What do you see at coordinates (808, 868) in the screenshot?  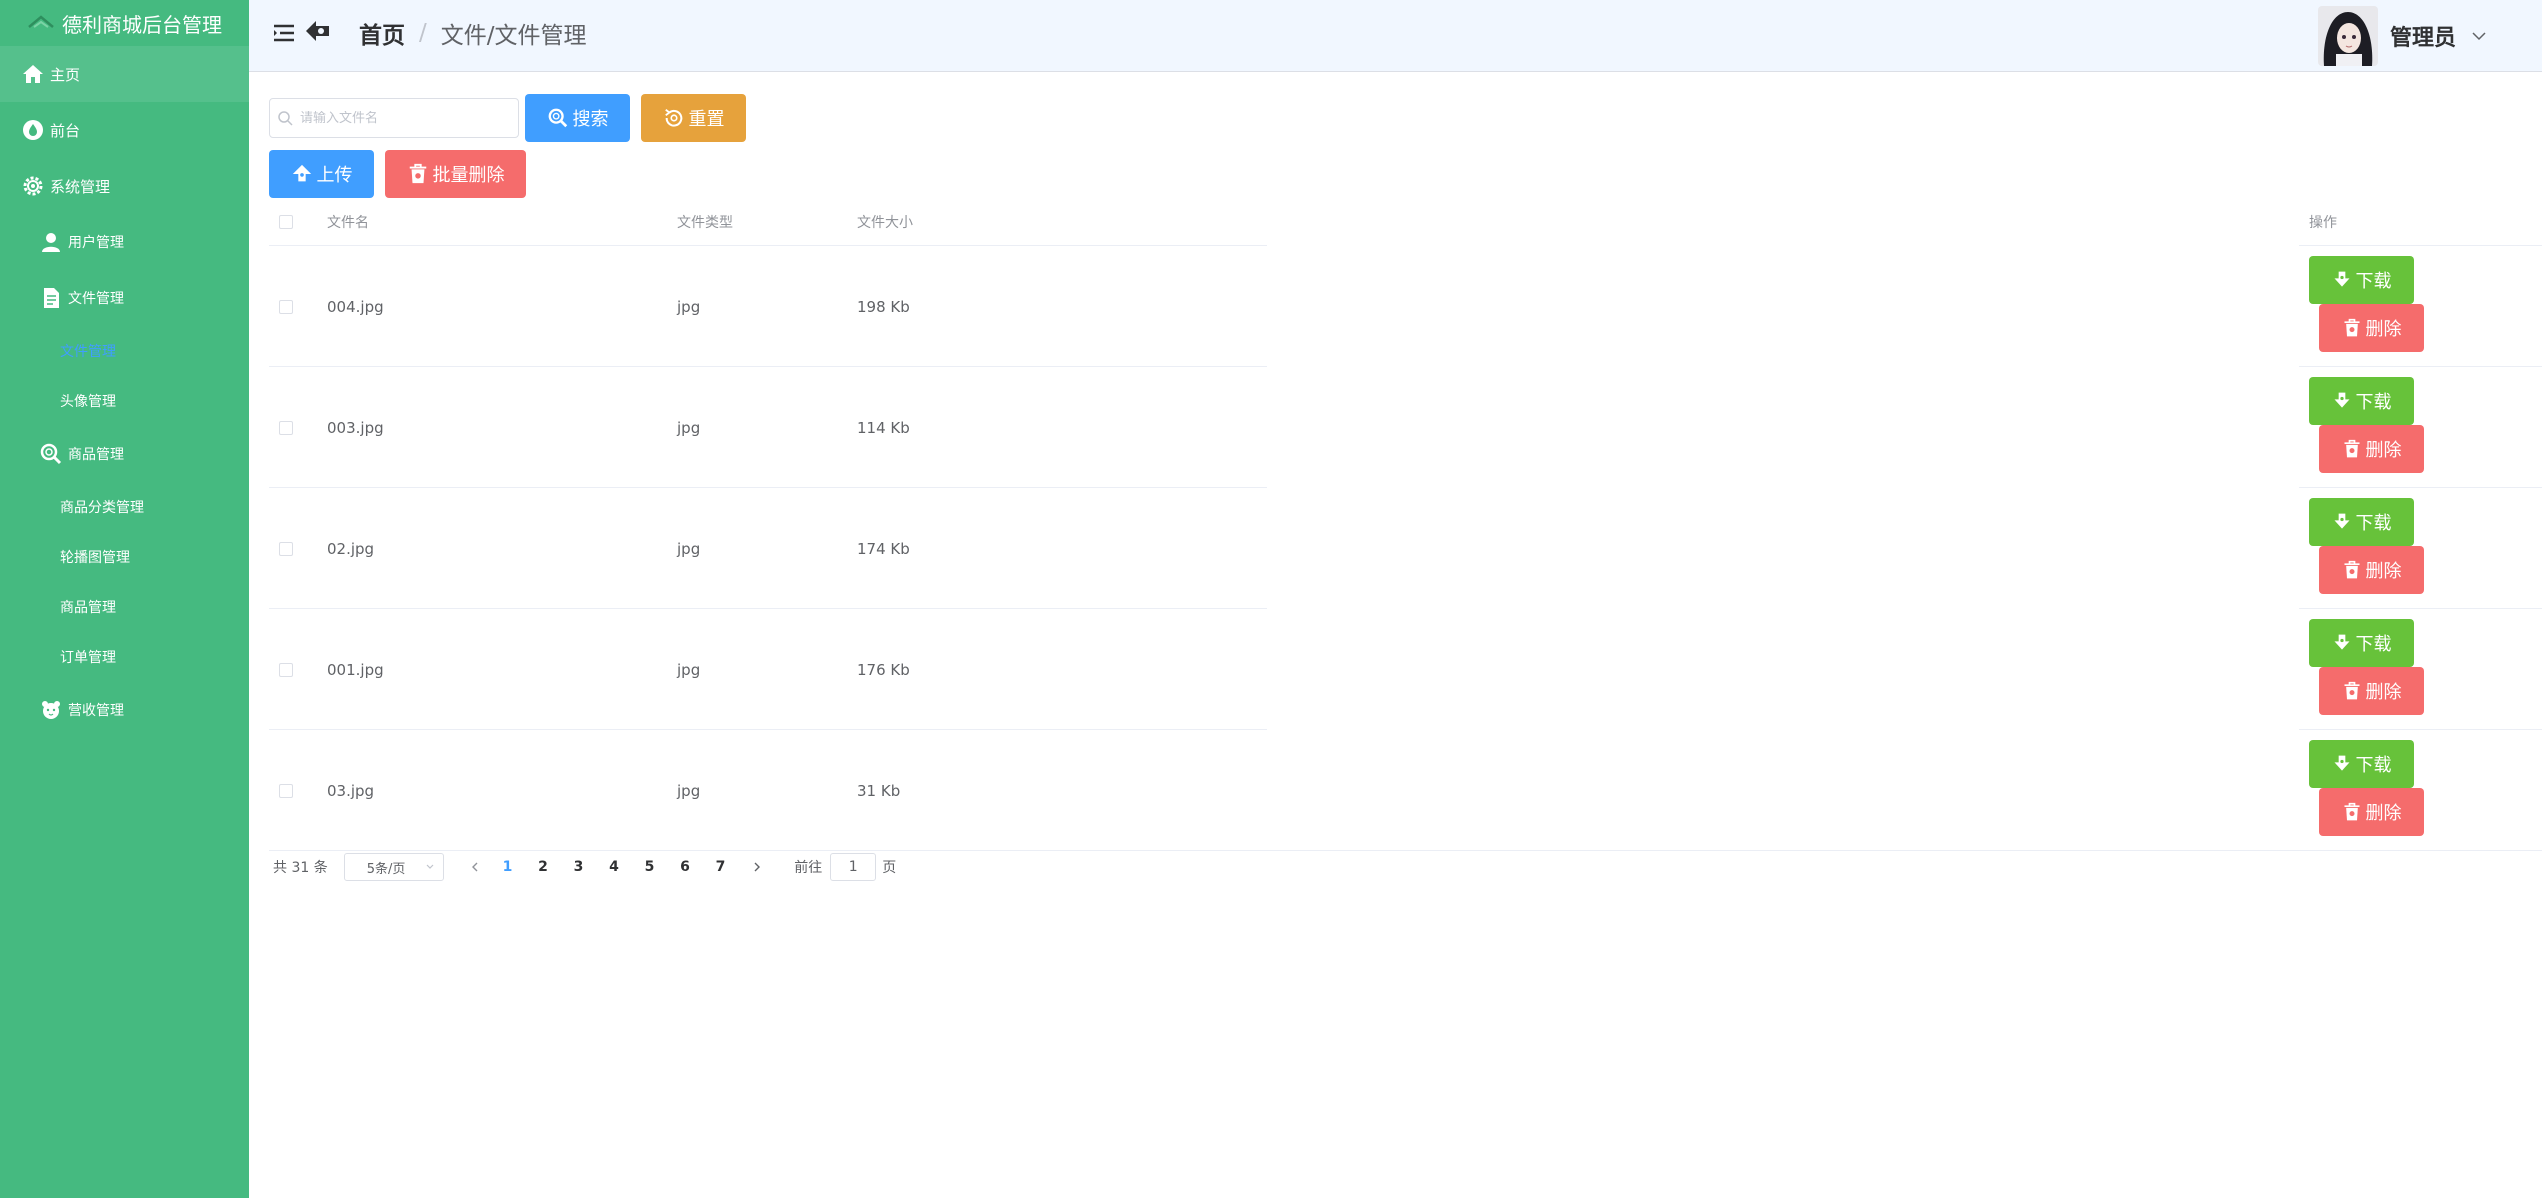 I see `goto-label: 前往` at bounding box center [808, 868].